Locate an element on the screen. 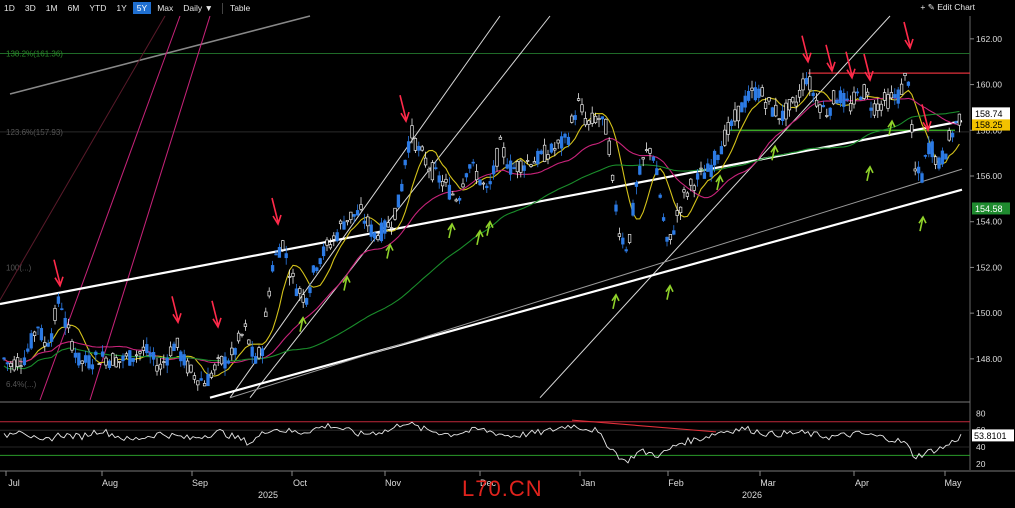 The height and width of the screenshot is (508, 1015). ma-slow-tag: 154.58 is located at coordinates (989, 209).